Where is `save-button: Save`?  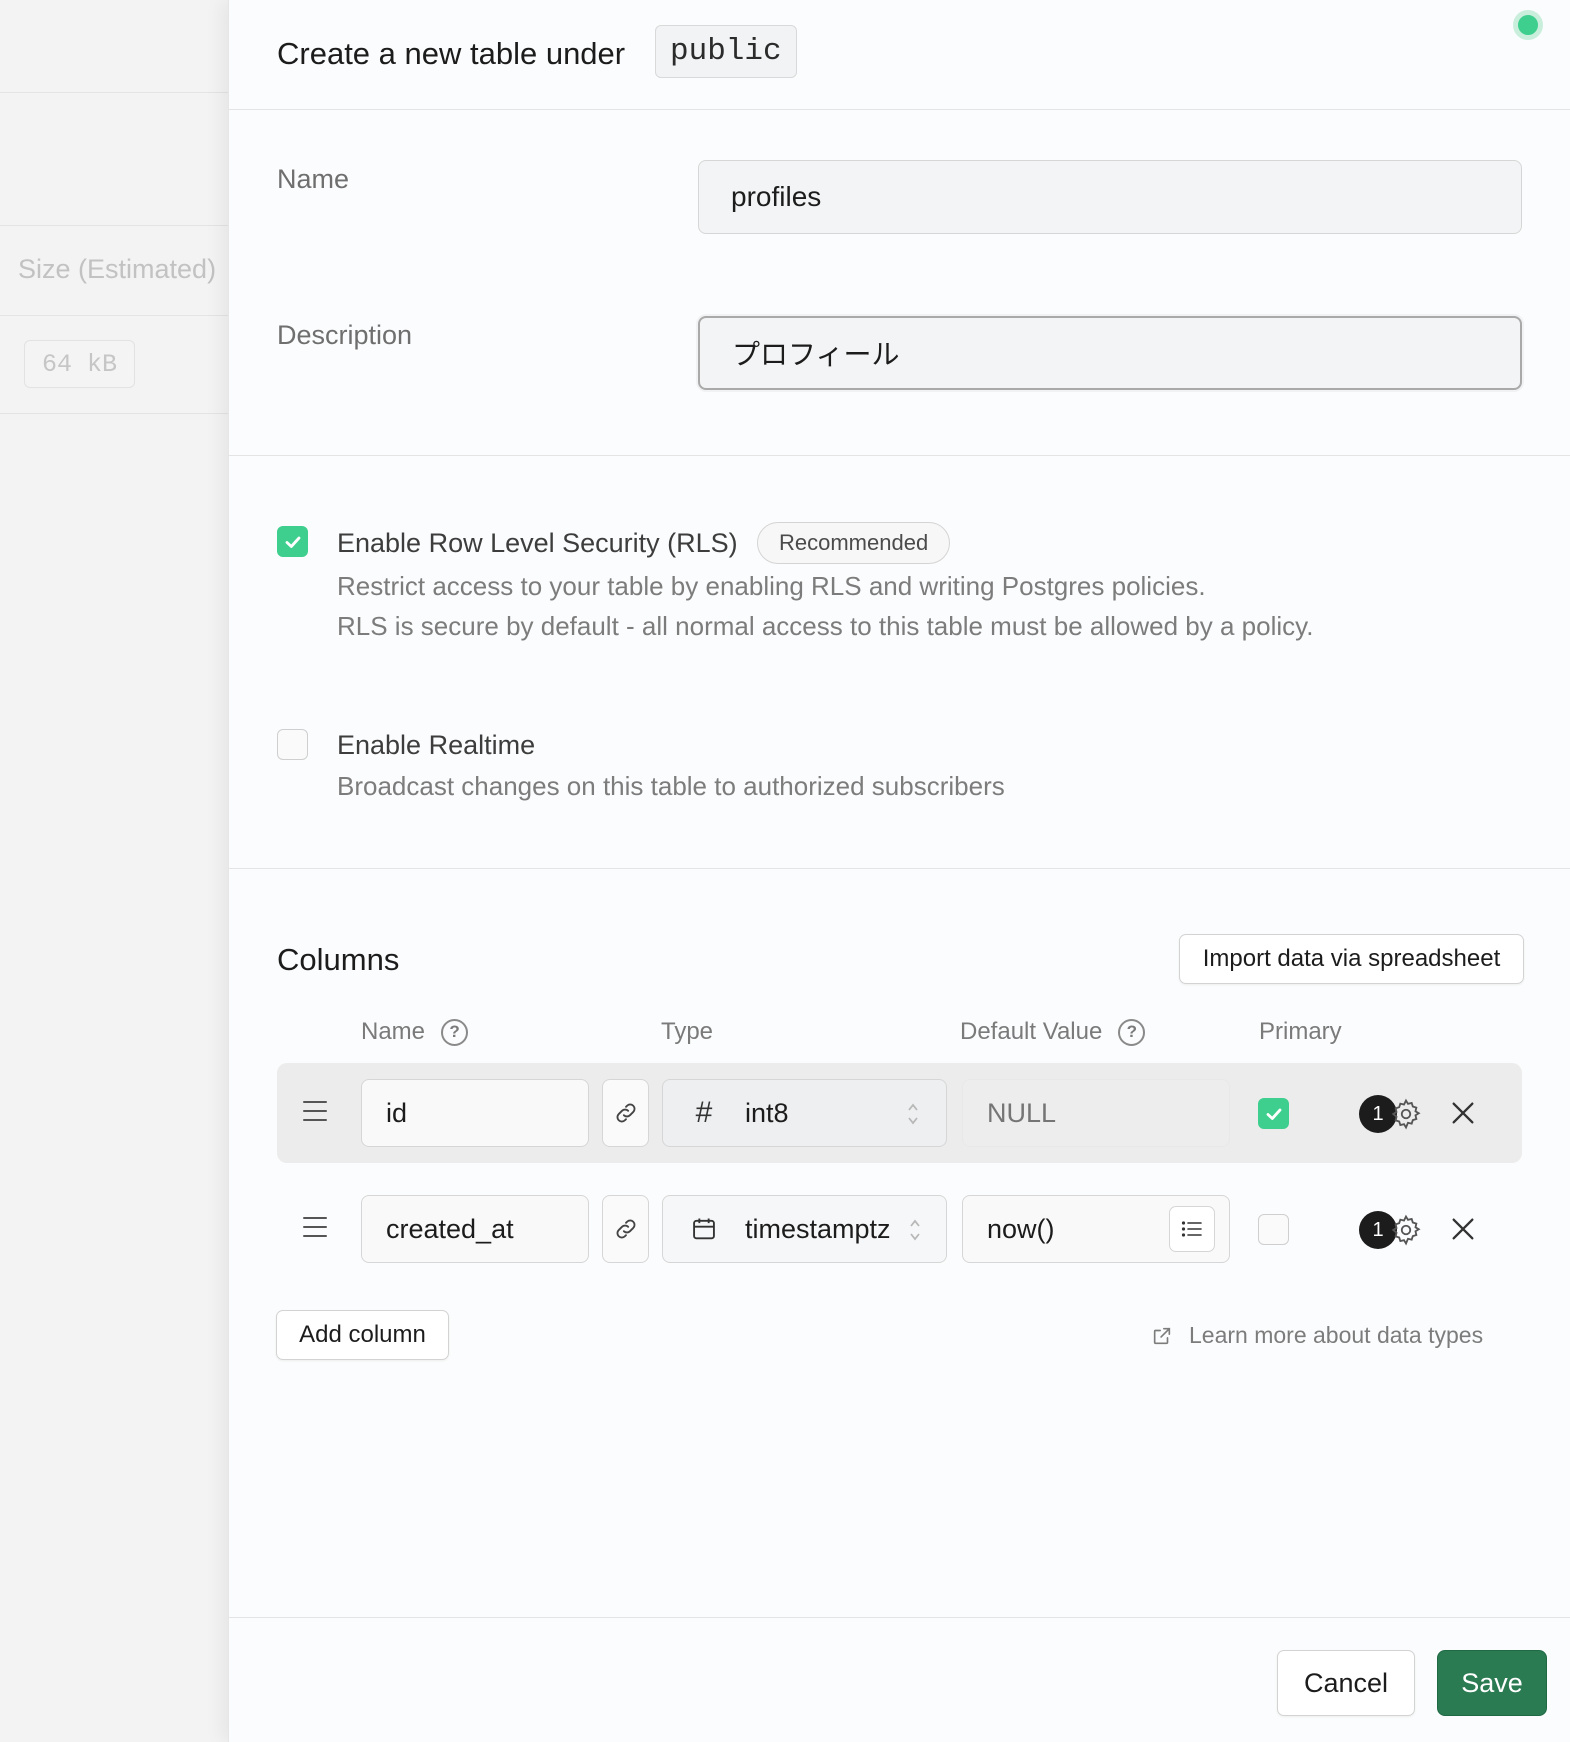 save-button: Save is located at coordinates (1492, 1683).